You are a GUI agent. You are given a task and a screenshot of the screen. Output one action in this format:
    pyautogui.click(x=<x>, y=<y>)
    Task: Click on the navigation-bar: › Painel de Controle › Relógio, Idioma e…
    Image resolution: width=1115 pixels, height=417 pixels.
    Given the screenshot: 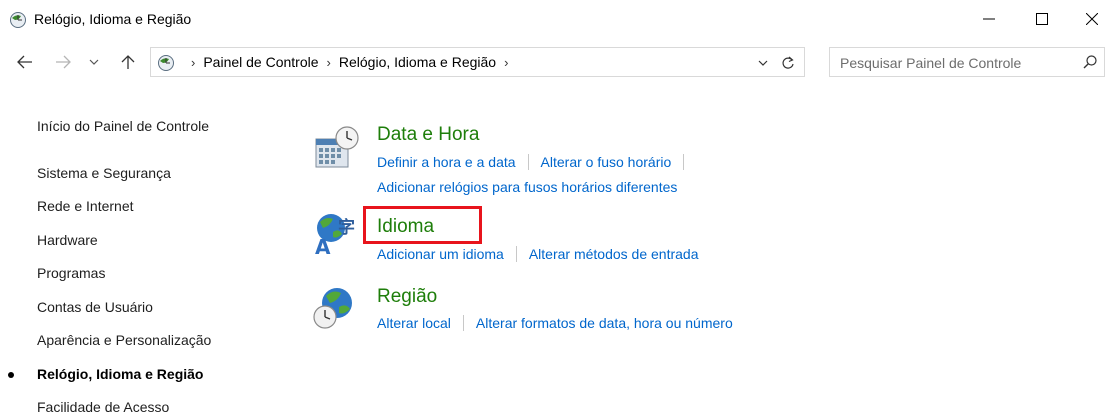 What is the action you would take?
    pyautogui.click(x=557, y=62)
    